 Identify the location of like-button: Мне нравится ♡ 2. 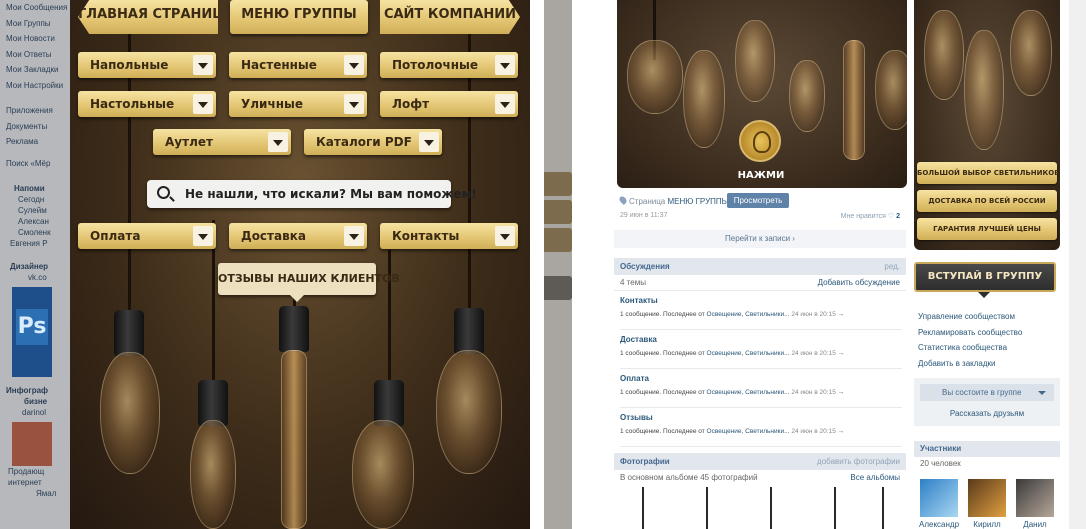
(870, 216).